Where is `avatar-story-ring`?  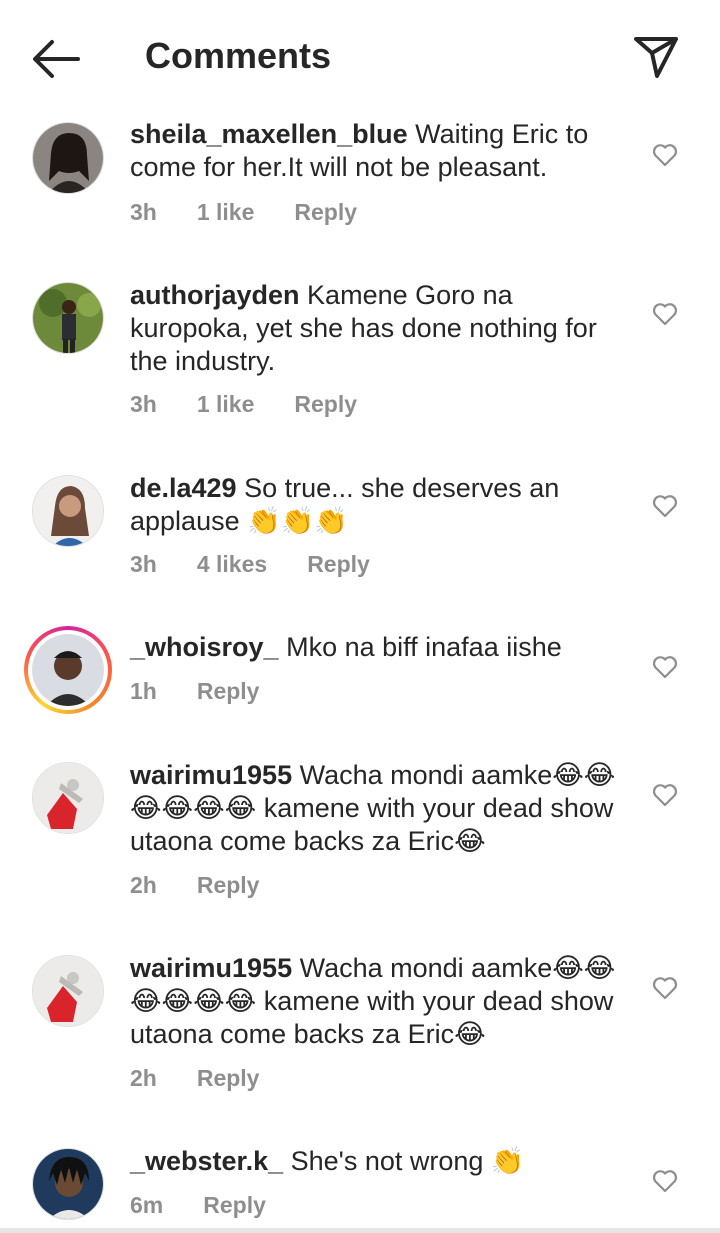
avatar-story-ring is located at coordinates (68, 670).